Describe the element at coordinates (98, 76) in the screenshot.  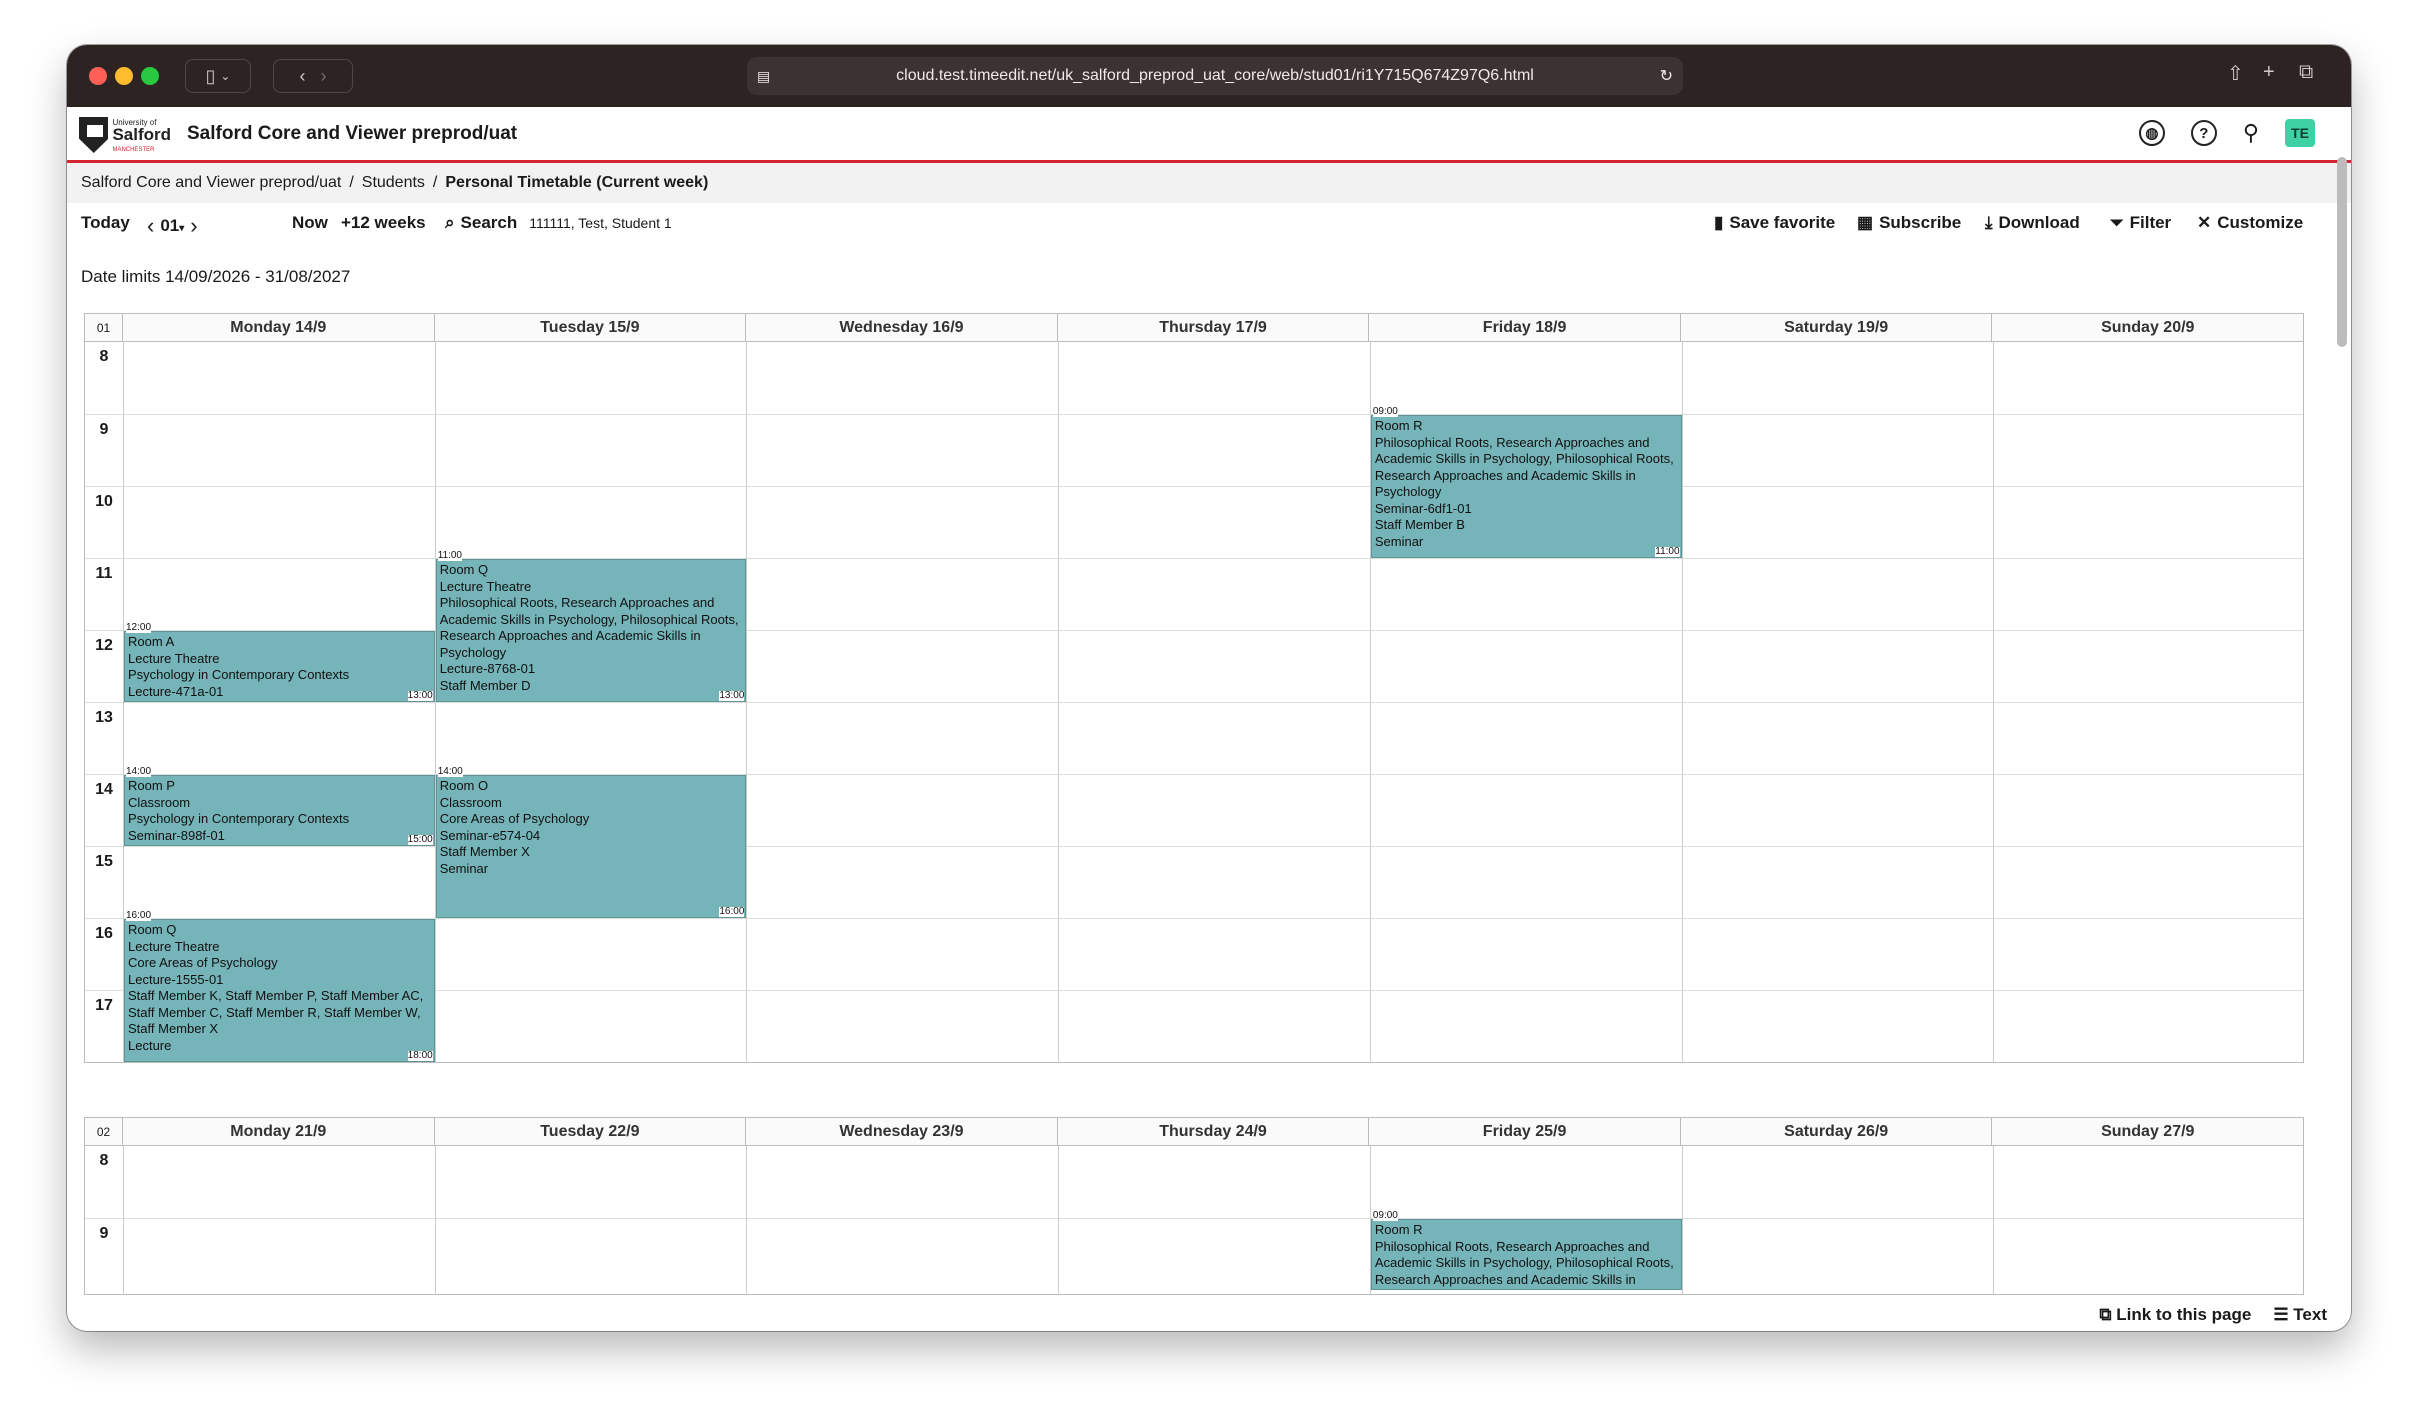
I see `close-window-button` at that location.